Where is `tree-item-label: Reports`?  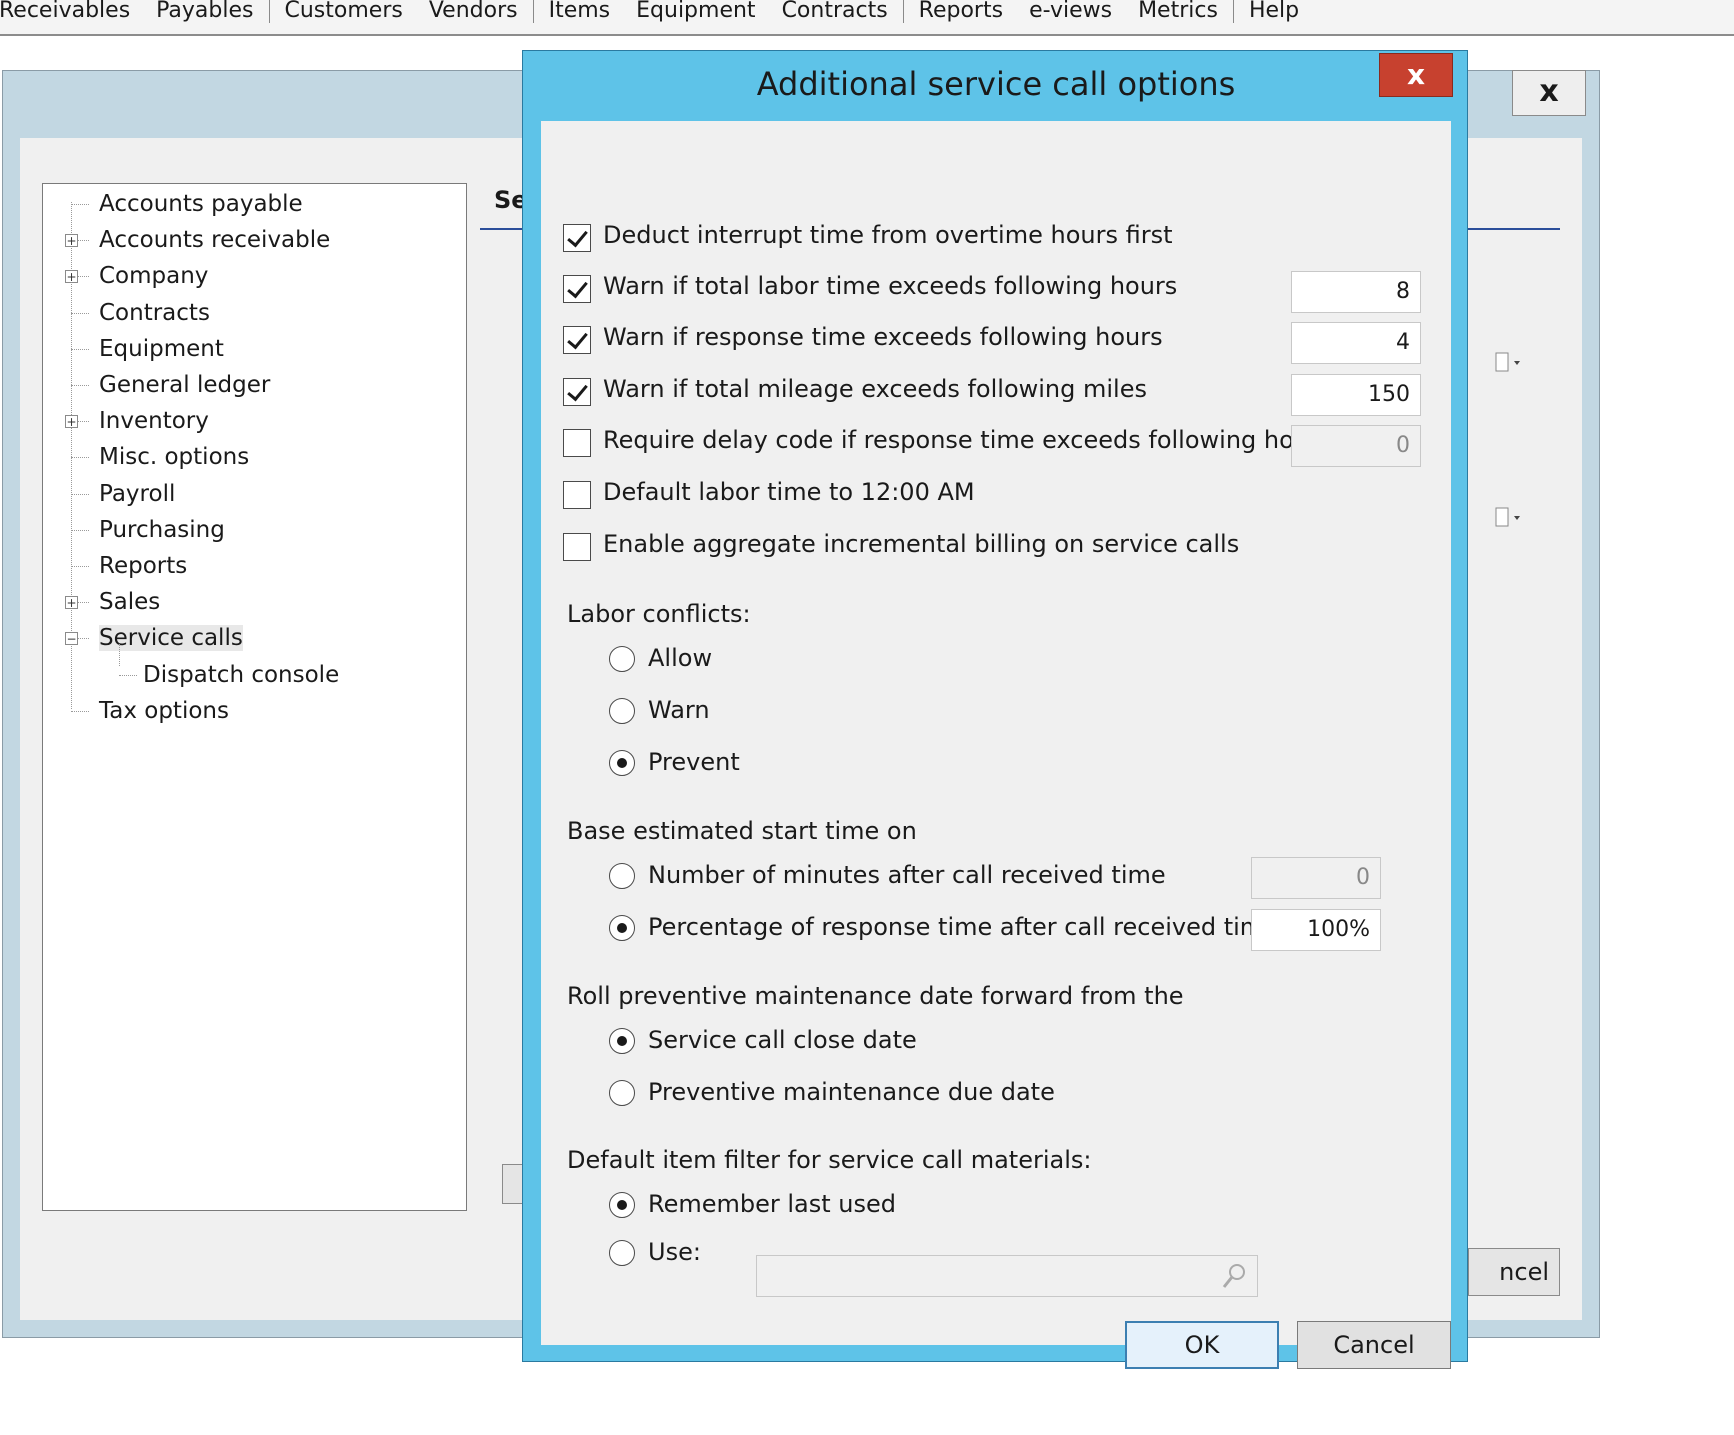 tree-item-label: Reports is located at coordinates (143, 566).